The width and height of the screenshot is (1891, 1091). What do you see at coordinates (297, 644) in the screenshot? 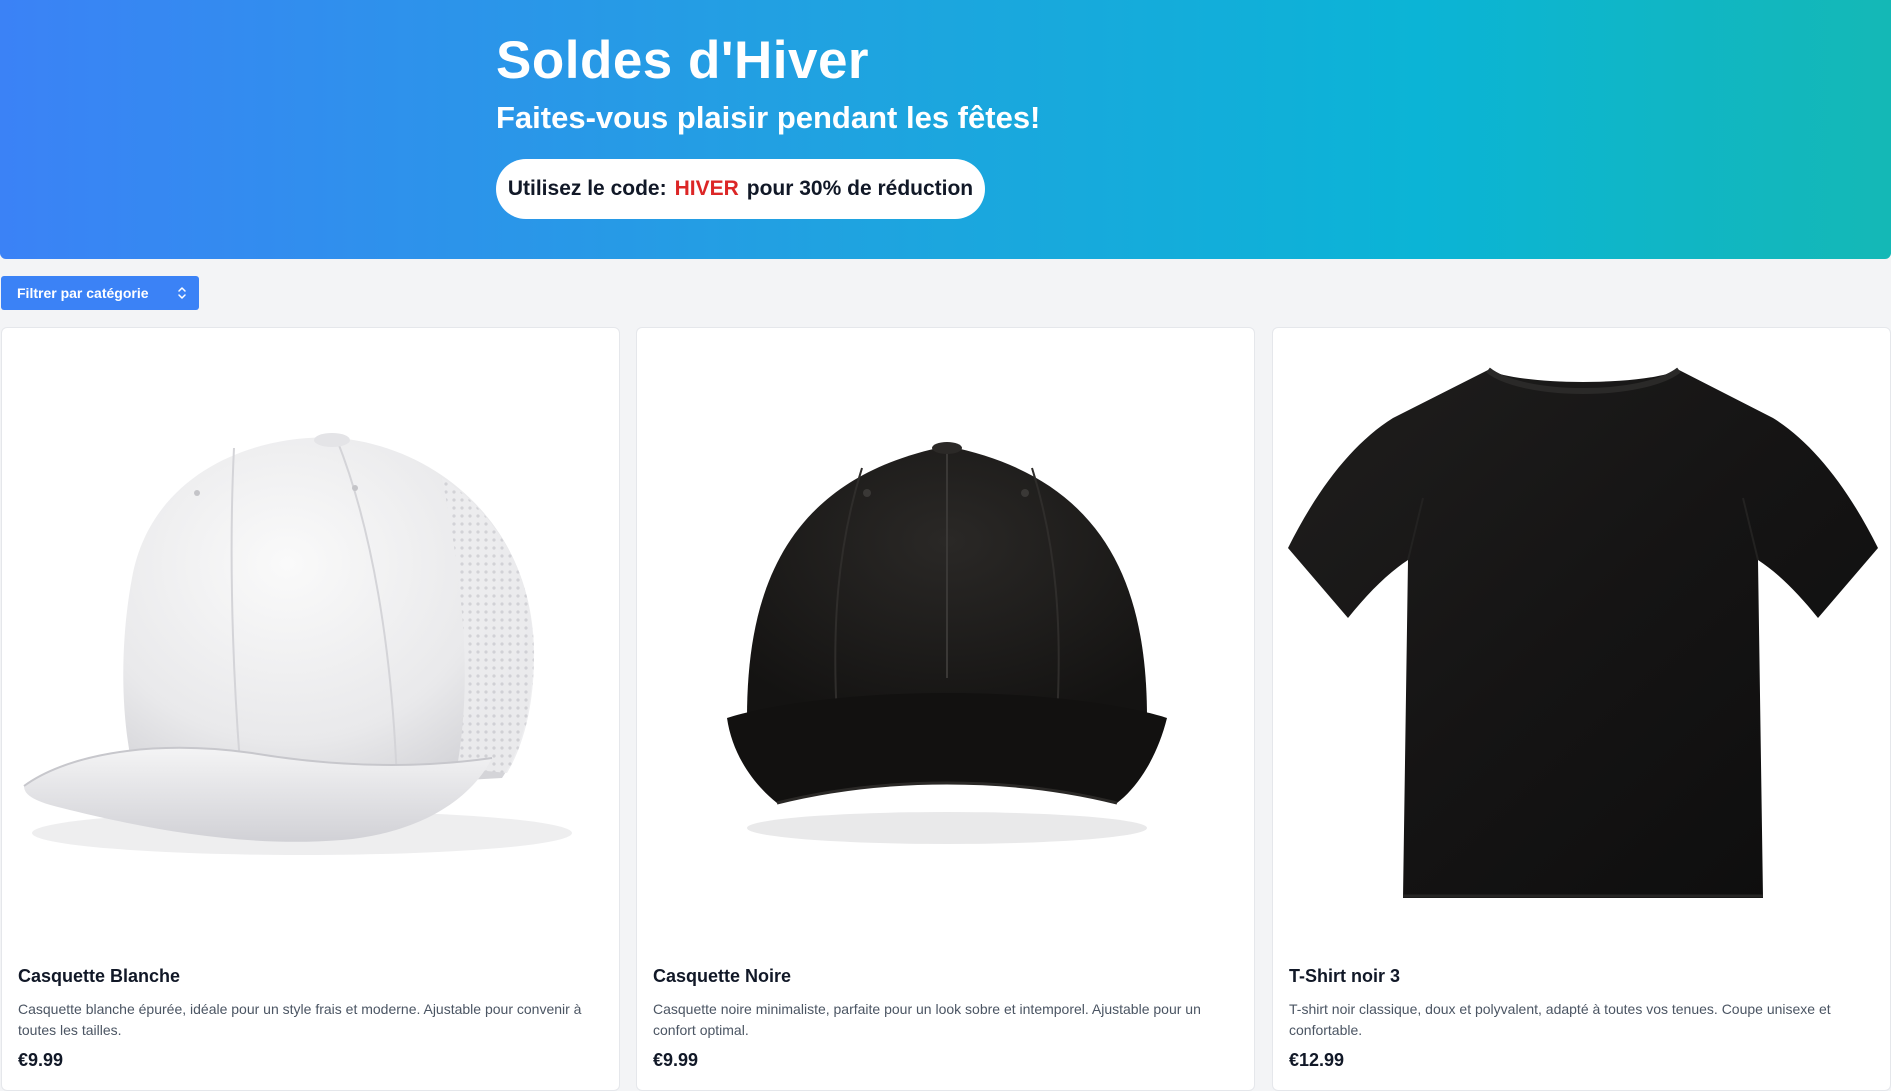
I see `white-cap-image` at bounding box center [297, 644].